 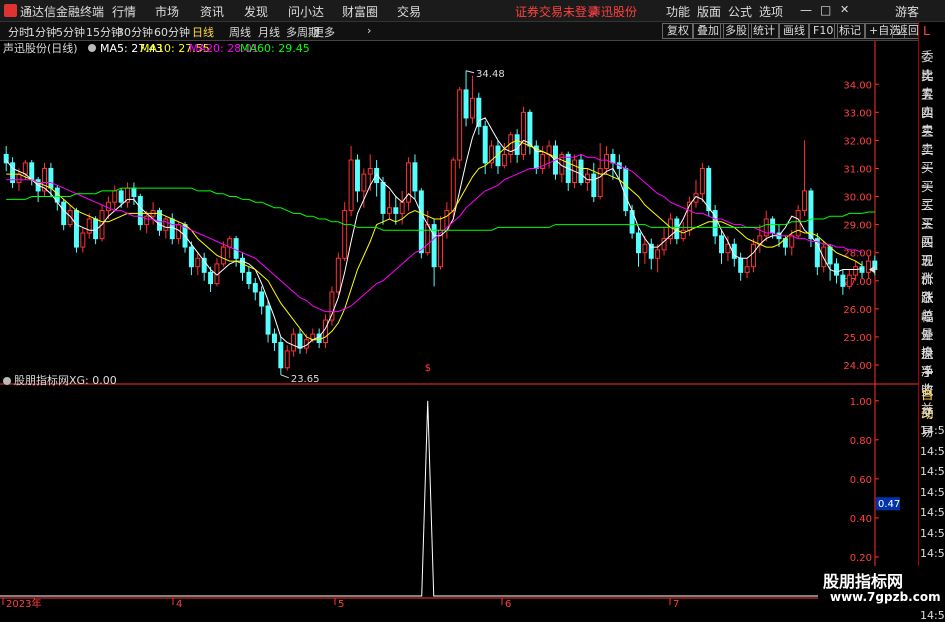 What do you see at coordinates (844, 9) in the screenshot?
I see `close-icon: ✕` at bounding box center [844, 9].